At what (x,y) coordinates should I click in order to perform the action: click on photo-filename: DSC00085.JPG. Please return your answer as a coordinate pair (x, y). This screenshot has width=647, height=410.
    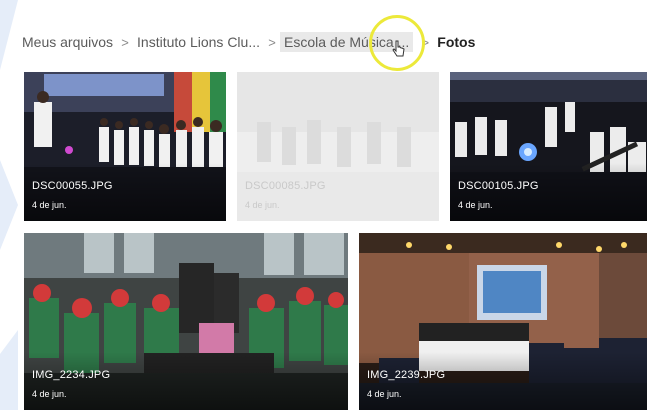
    Looking at the image, I should click on (285, 186).